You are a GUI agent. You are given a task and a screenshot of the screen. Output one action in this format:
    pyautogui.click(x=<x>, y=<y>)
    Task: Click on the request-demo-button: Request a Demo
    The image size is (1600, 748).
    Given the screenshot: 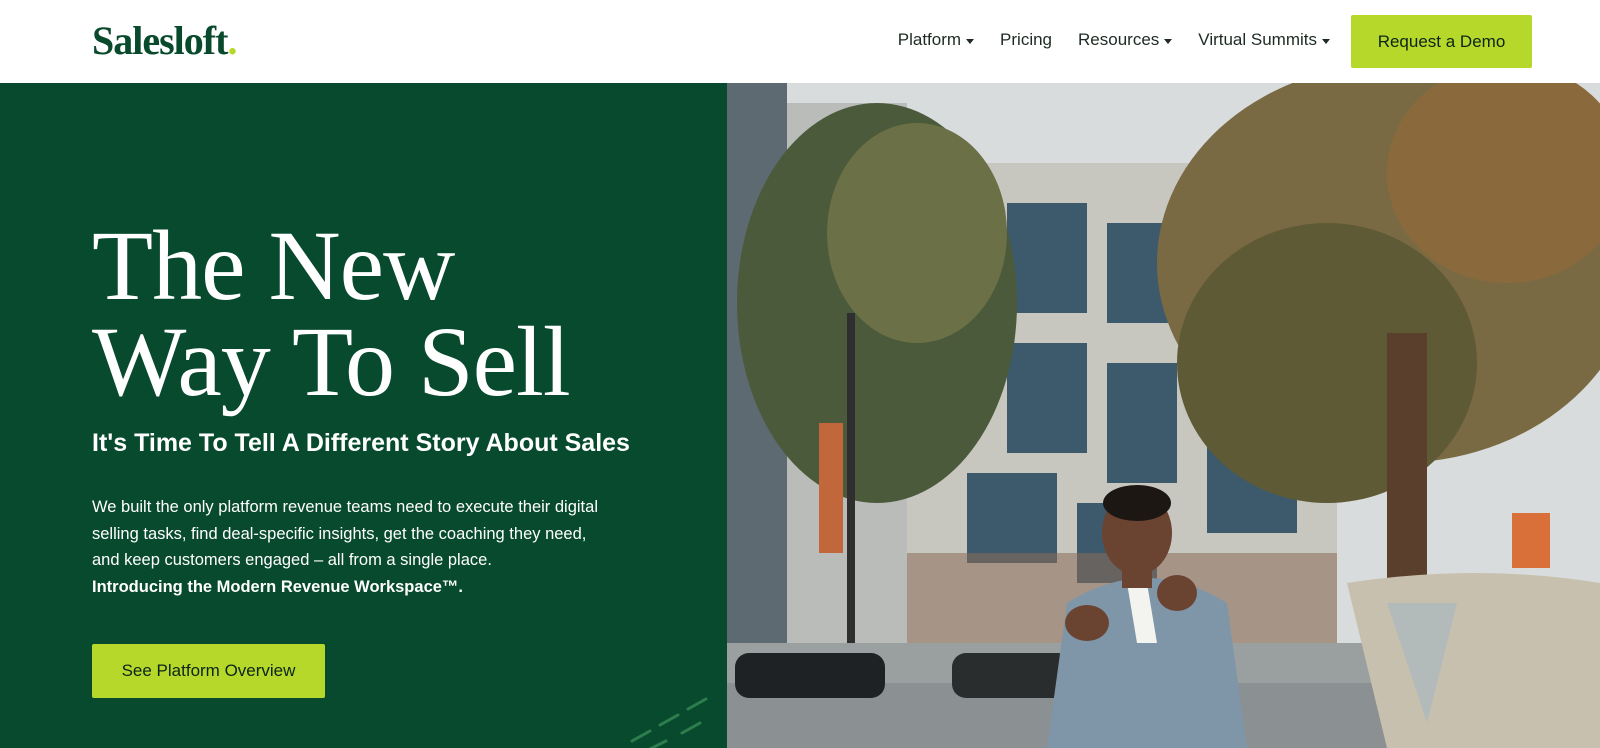 What is the action you would take?
    pyautogui.click(x=1441, y=41)
    